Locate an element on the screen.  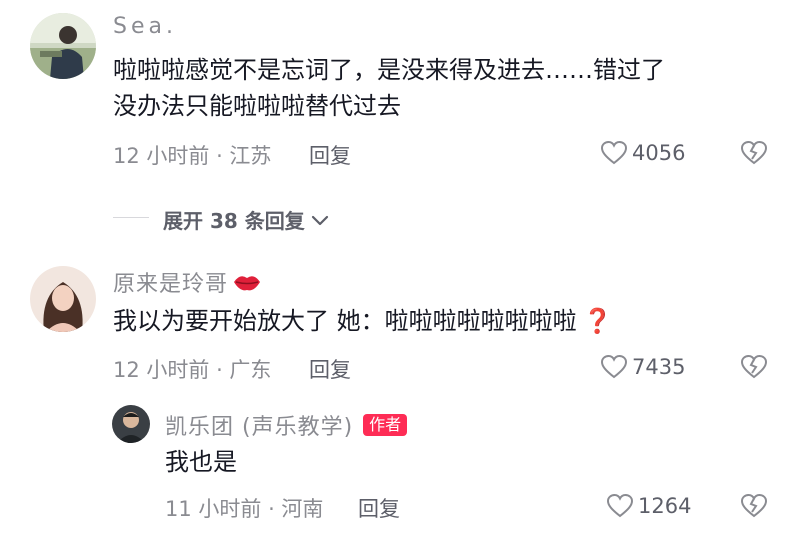
like-button: 1264 is located at coordinates (648, 506).